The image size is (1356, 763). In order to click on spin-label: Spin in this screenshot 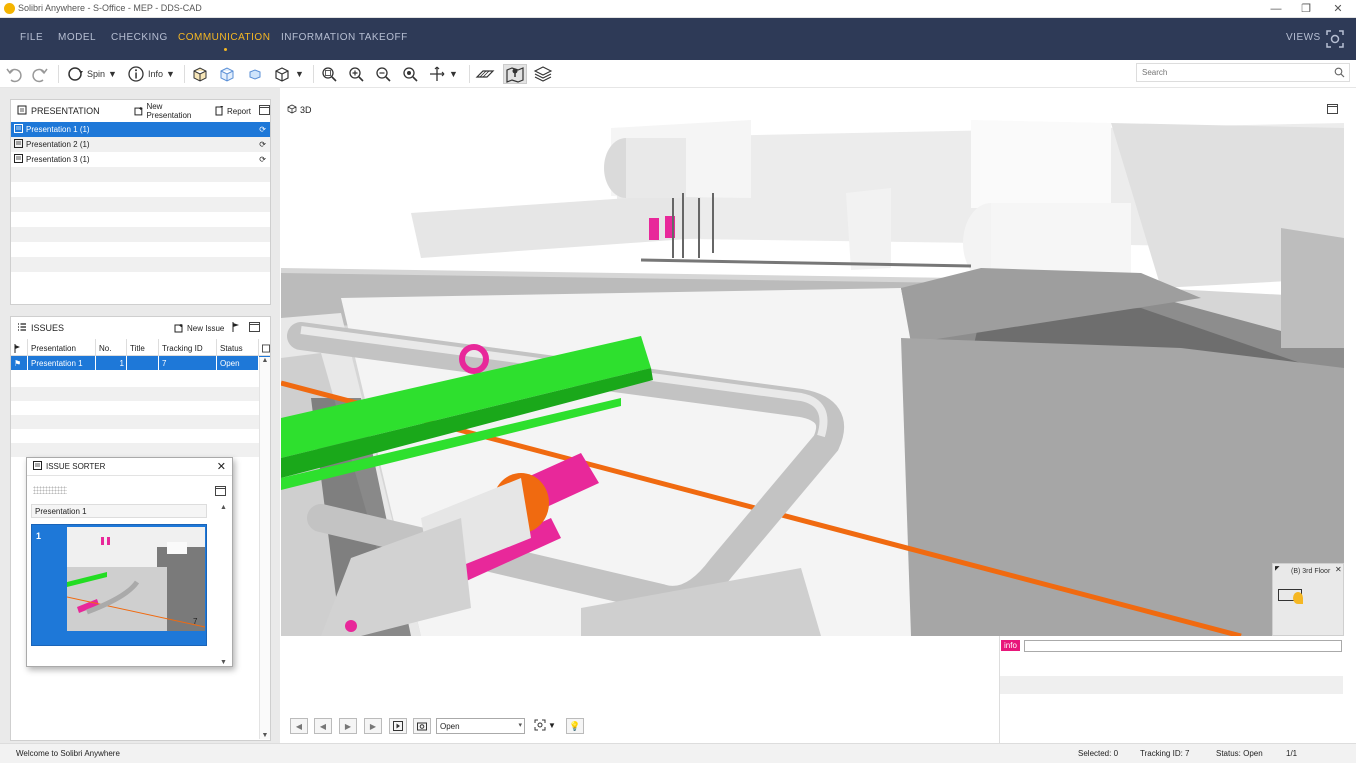, I will do `click(96, 74)`.